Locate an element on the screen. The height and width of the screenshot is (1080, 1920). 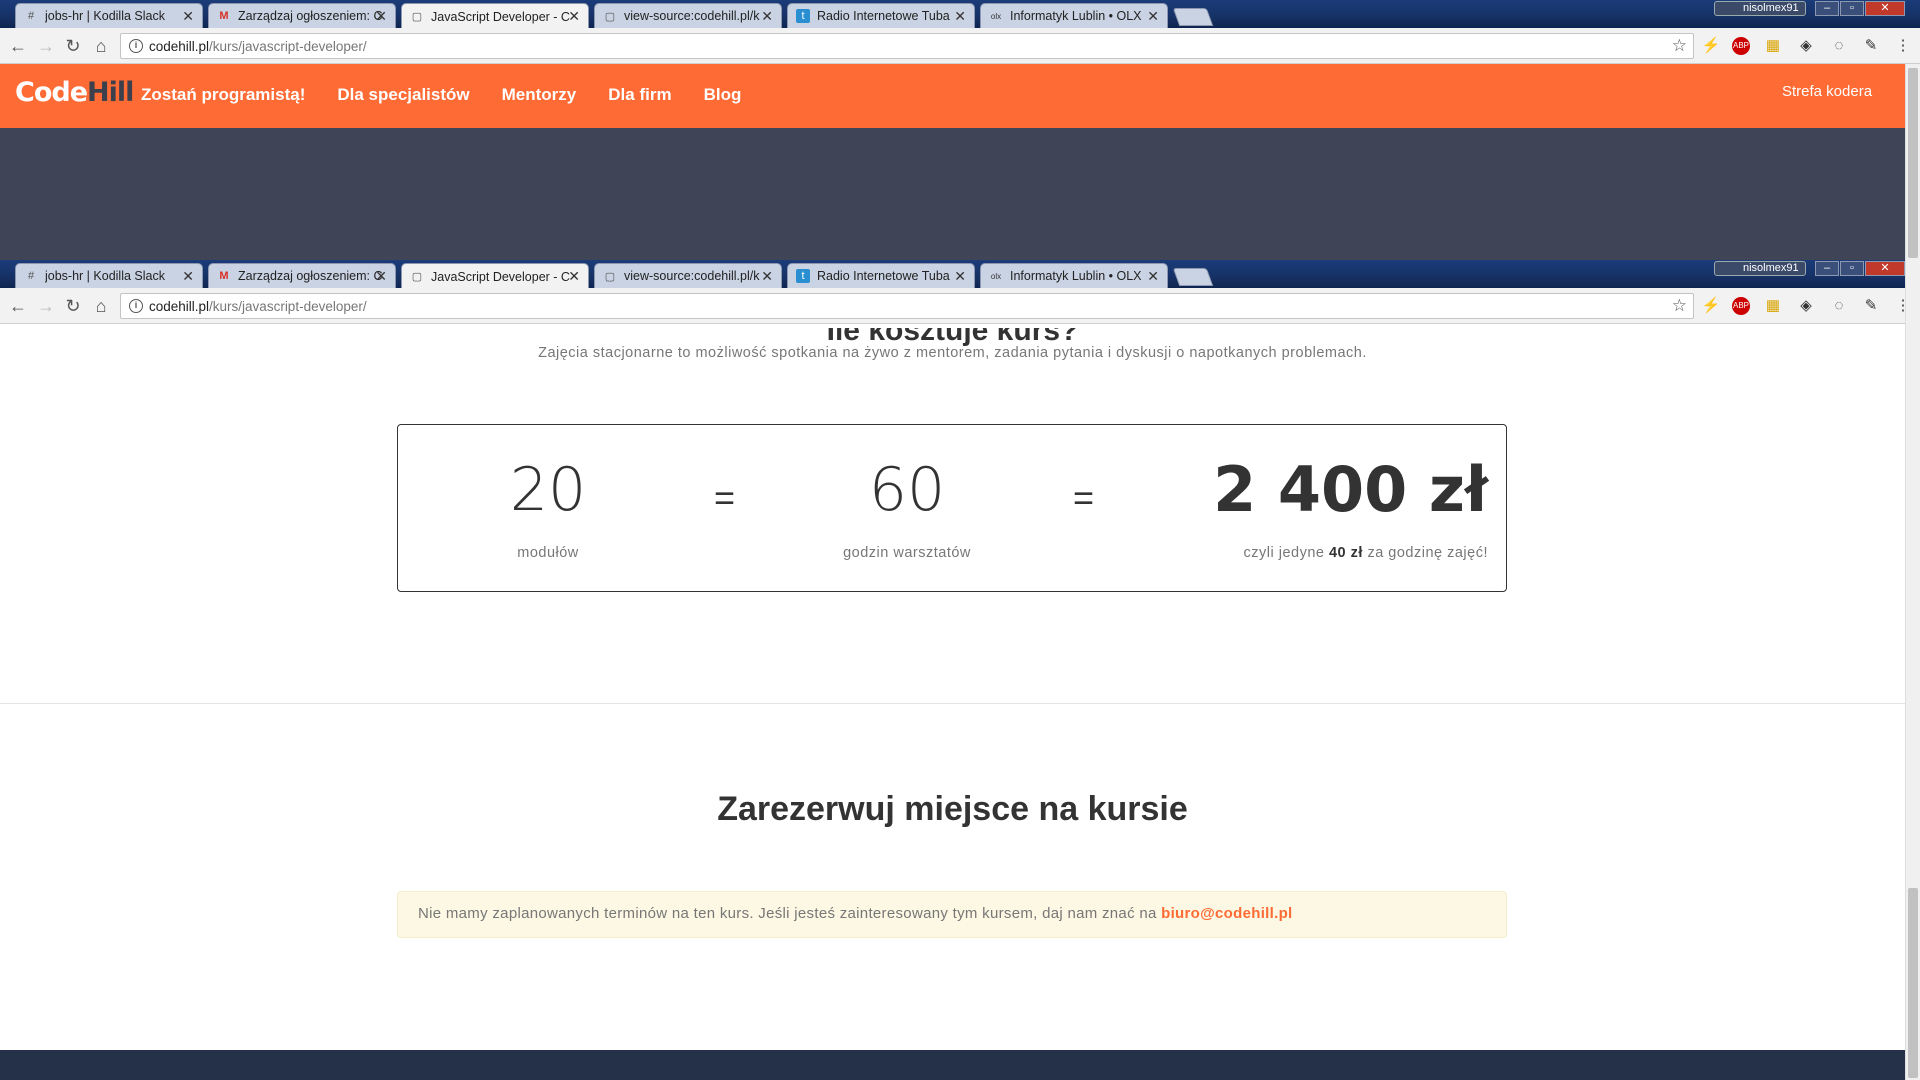
strefa-kodera-link: Strefa kodera is located at coordinates (1827, 91).